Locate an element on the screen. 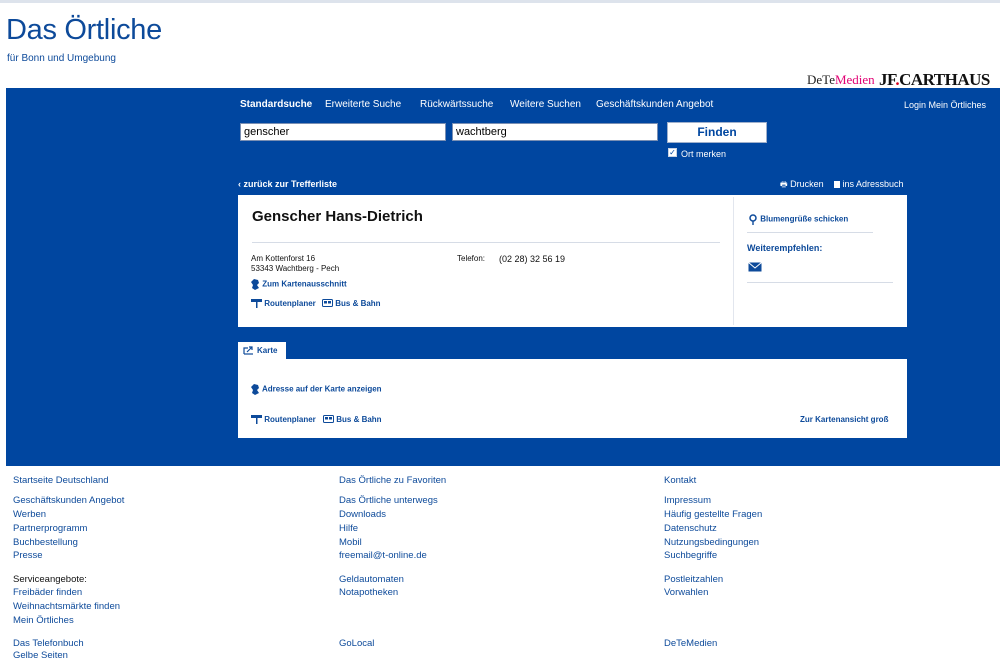  entry-vertical-divider is located at coordinates (733, 261).